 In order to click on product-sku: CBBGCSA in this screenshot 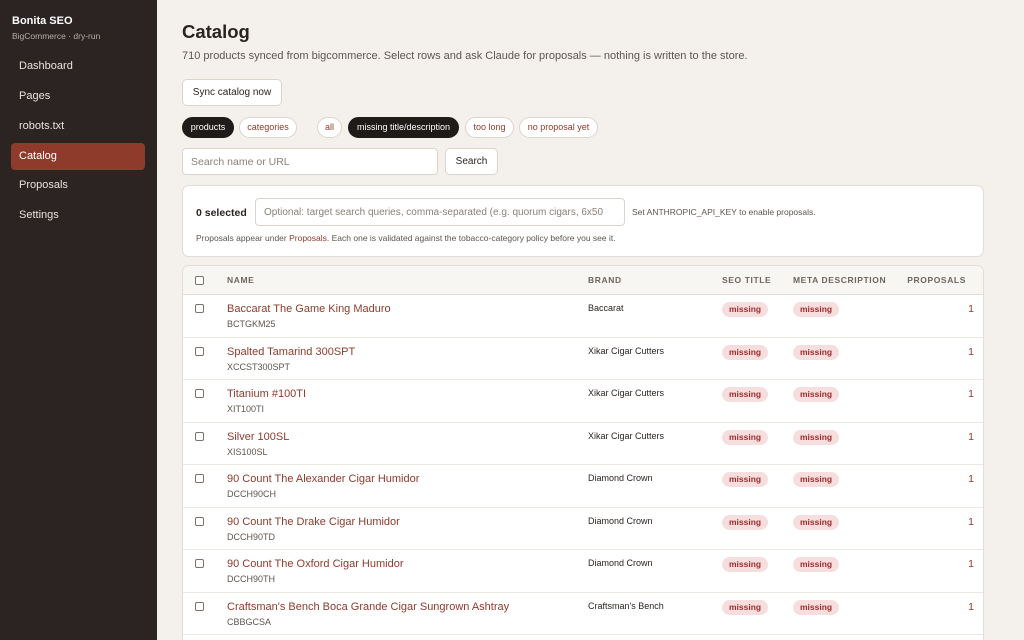, I will do `click(249, 621)`.